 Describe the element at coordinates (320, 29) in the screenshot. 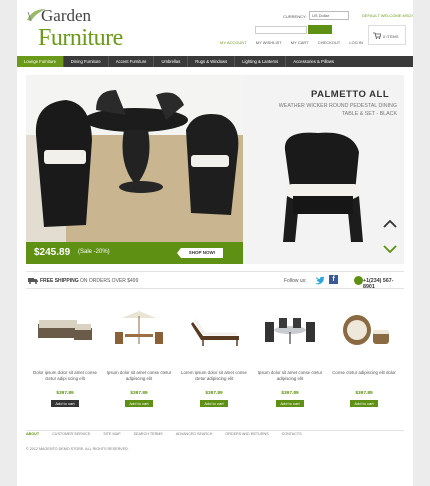

I see `search-button` at that location.